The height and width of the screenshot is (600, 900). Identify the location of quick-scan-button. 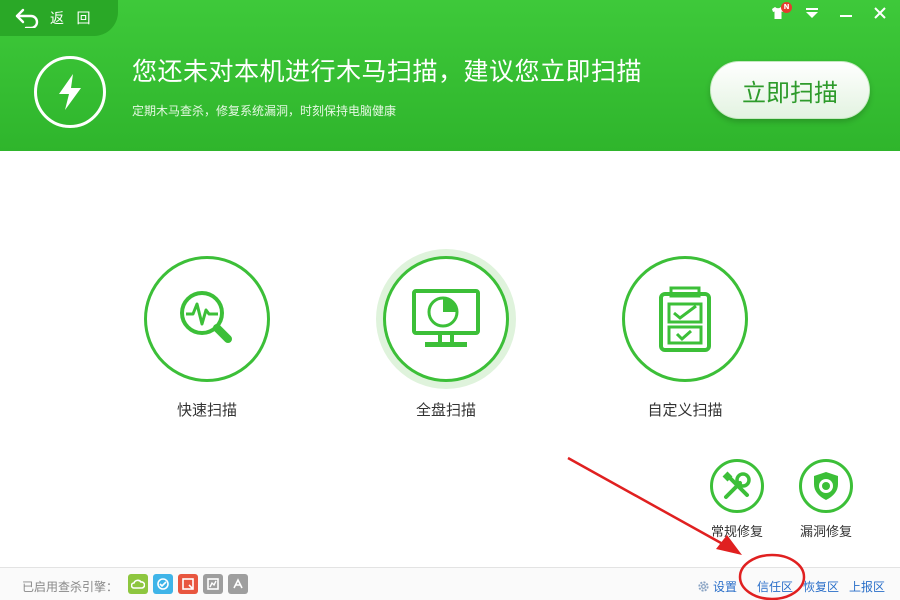
(207, 319).